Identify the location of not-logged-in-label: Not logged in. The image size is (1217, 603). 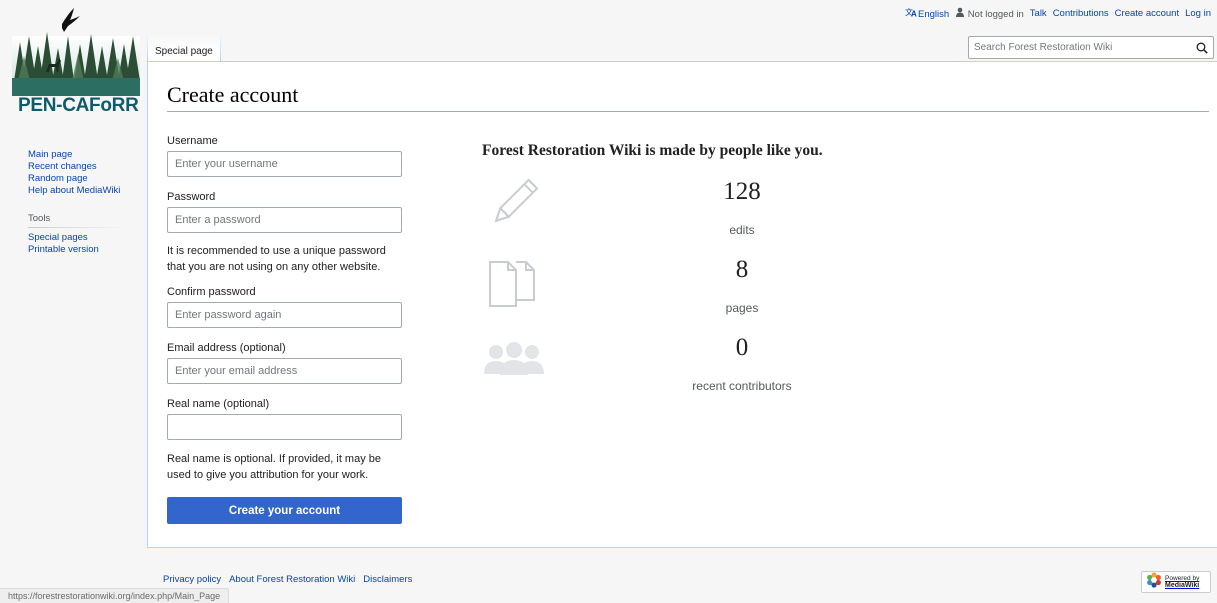
(995, 14).